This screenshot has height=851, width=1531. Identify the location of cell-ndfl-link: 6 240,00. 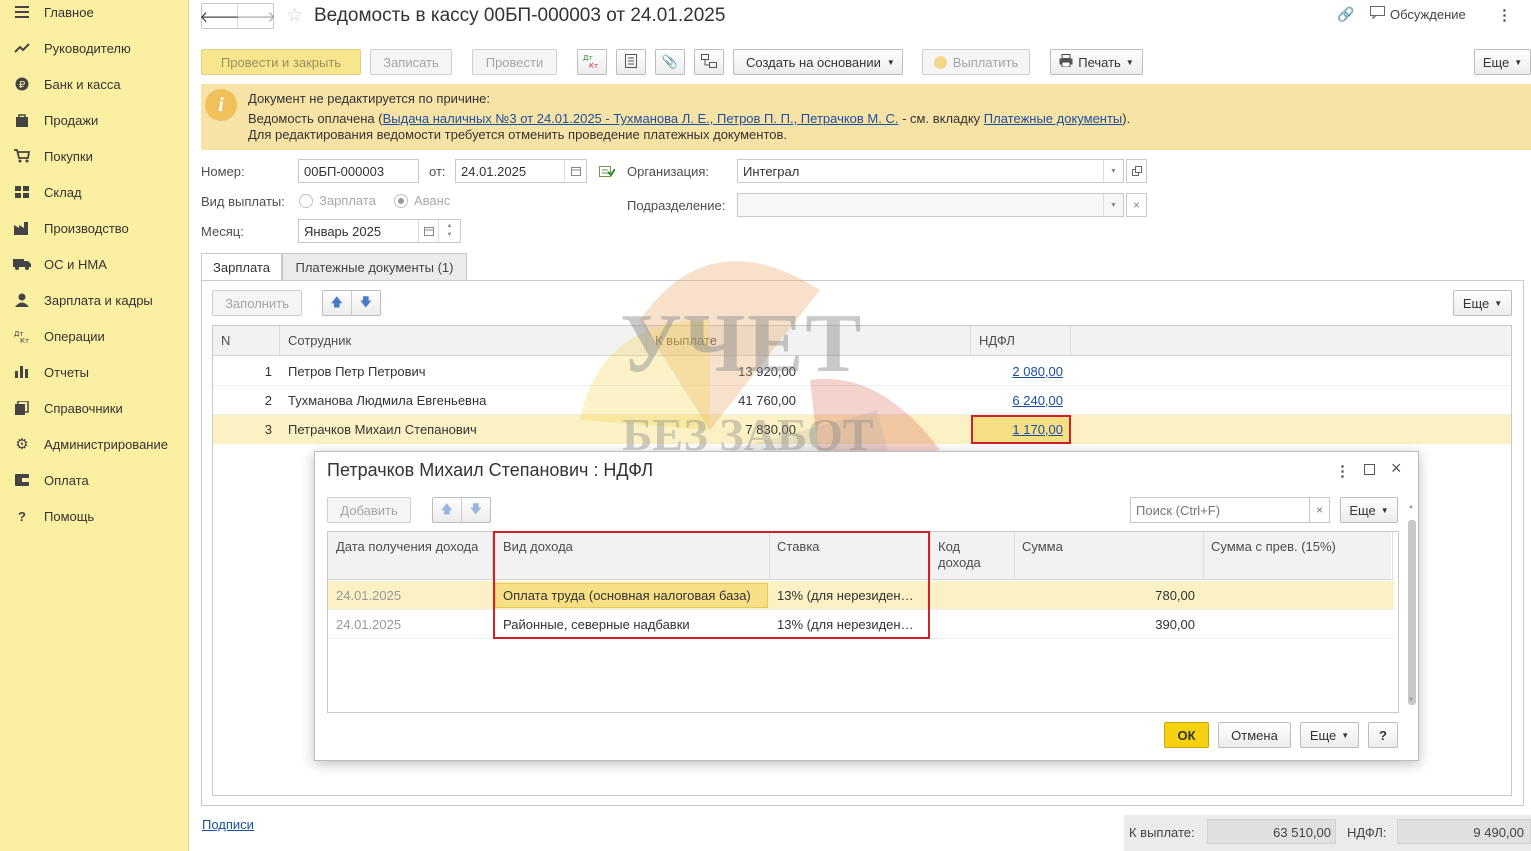
(1018, 400).